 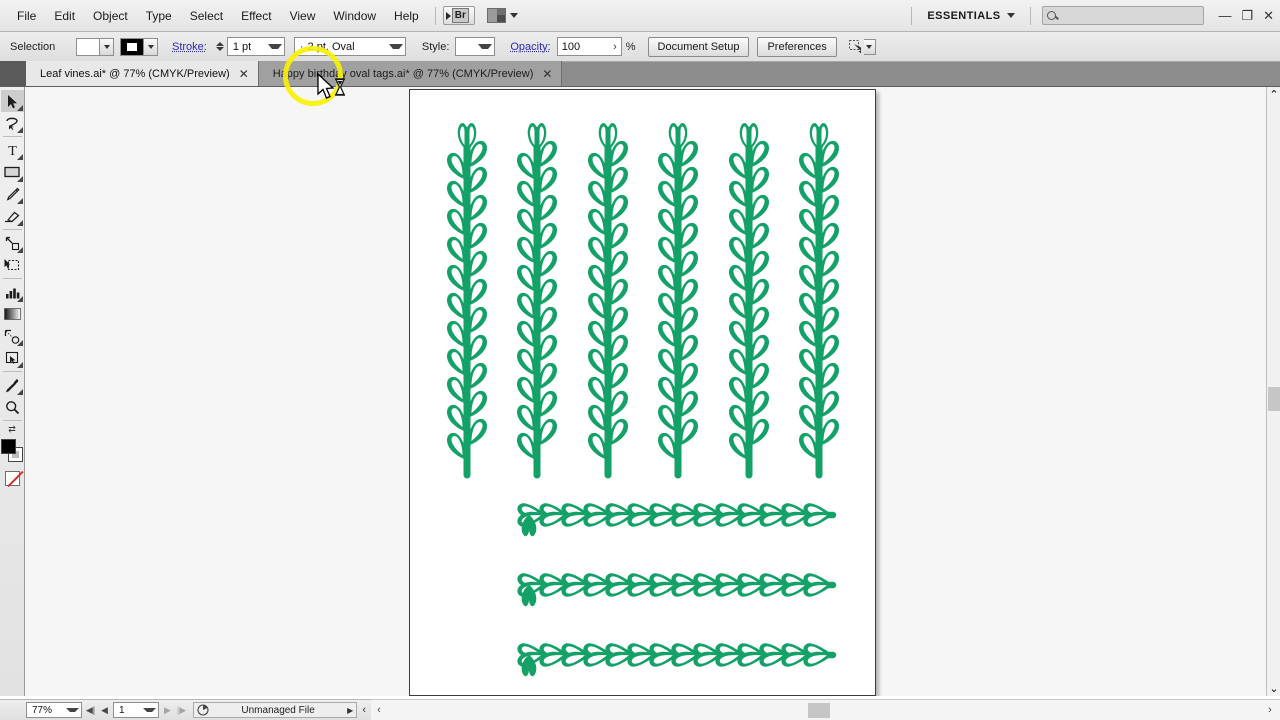 What do you see at coordinates (1273, 94) in the screenshot?
I see `scroll-up-button: ⌃` at bounding box center [1273, 94].